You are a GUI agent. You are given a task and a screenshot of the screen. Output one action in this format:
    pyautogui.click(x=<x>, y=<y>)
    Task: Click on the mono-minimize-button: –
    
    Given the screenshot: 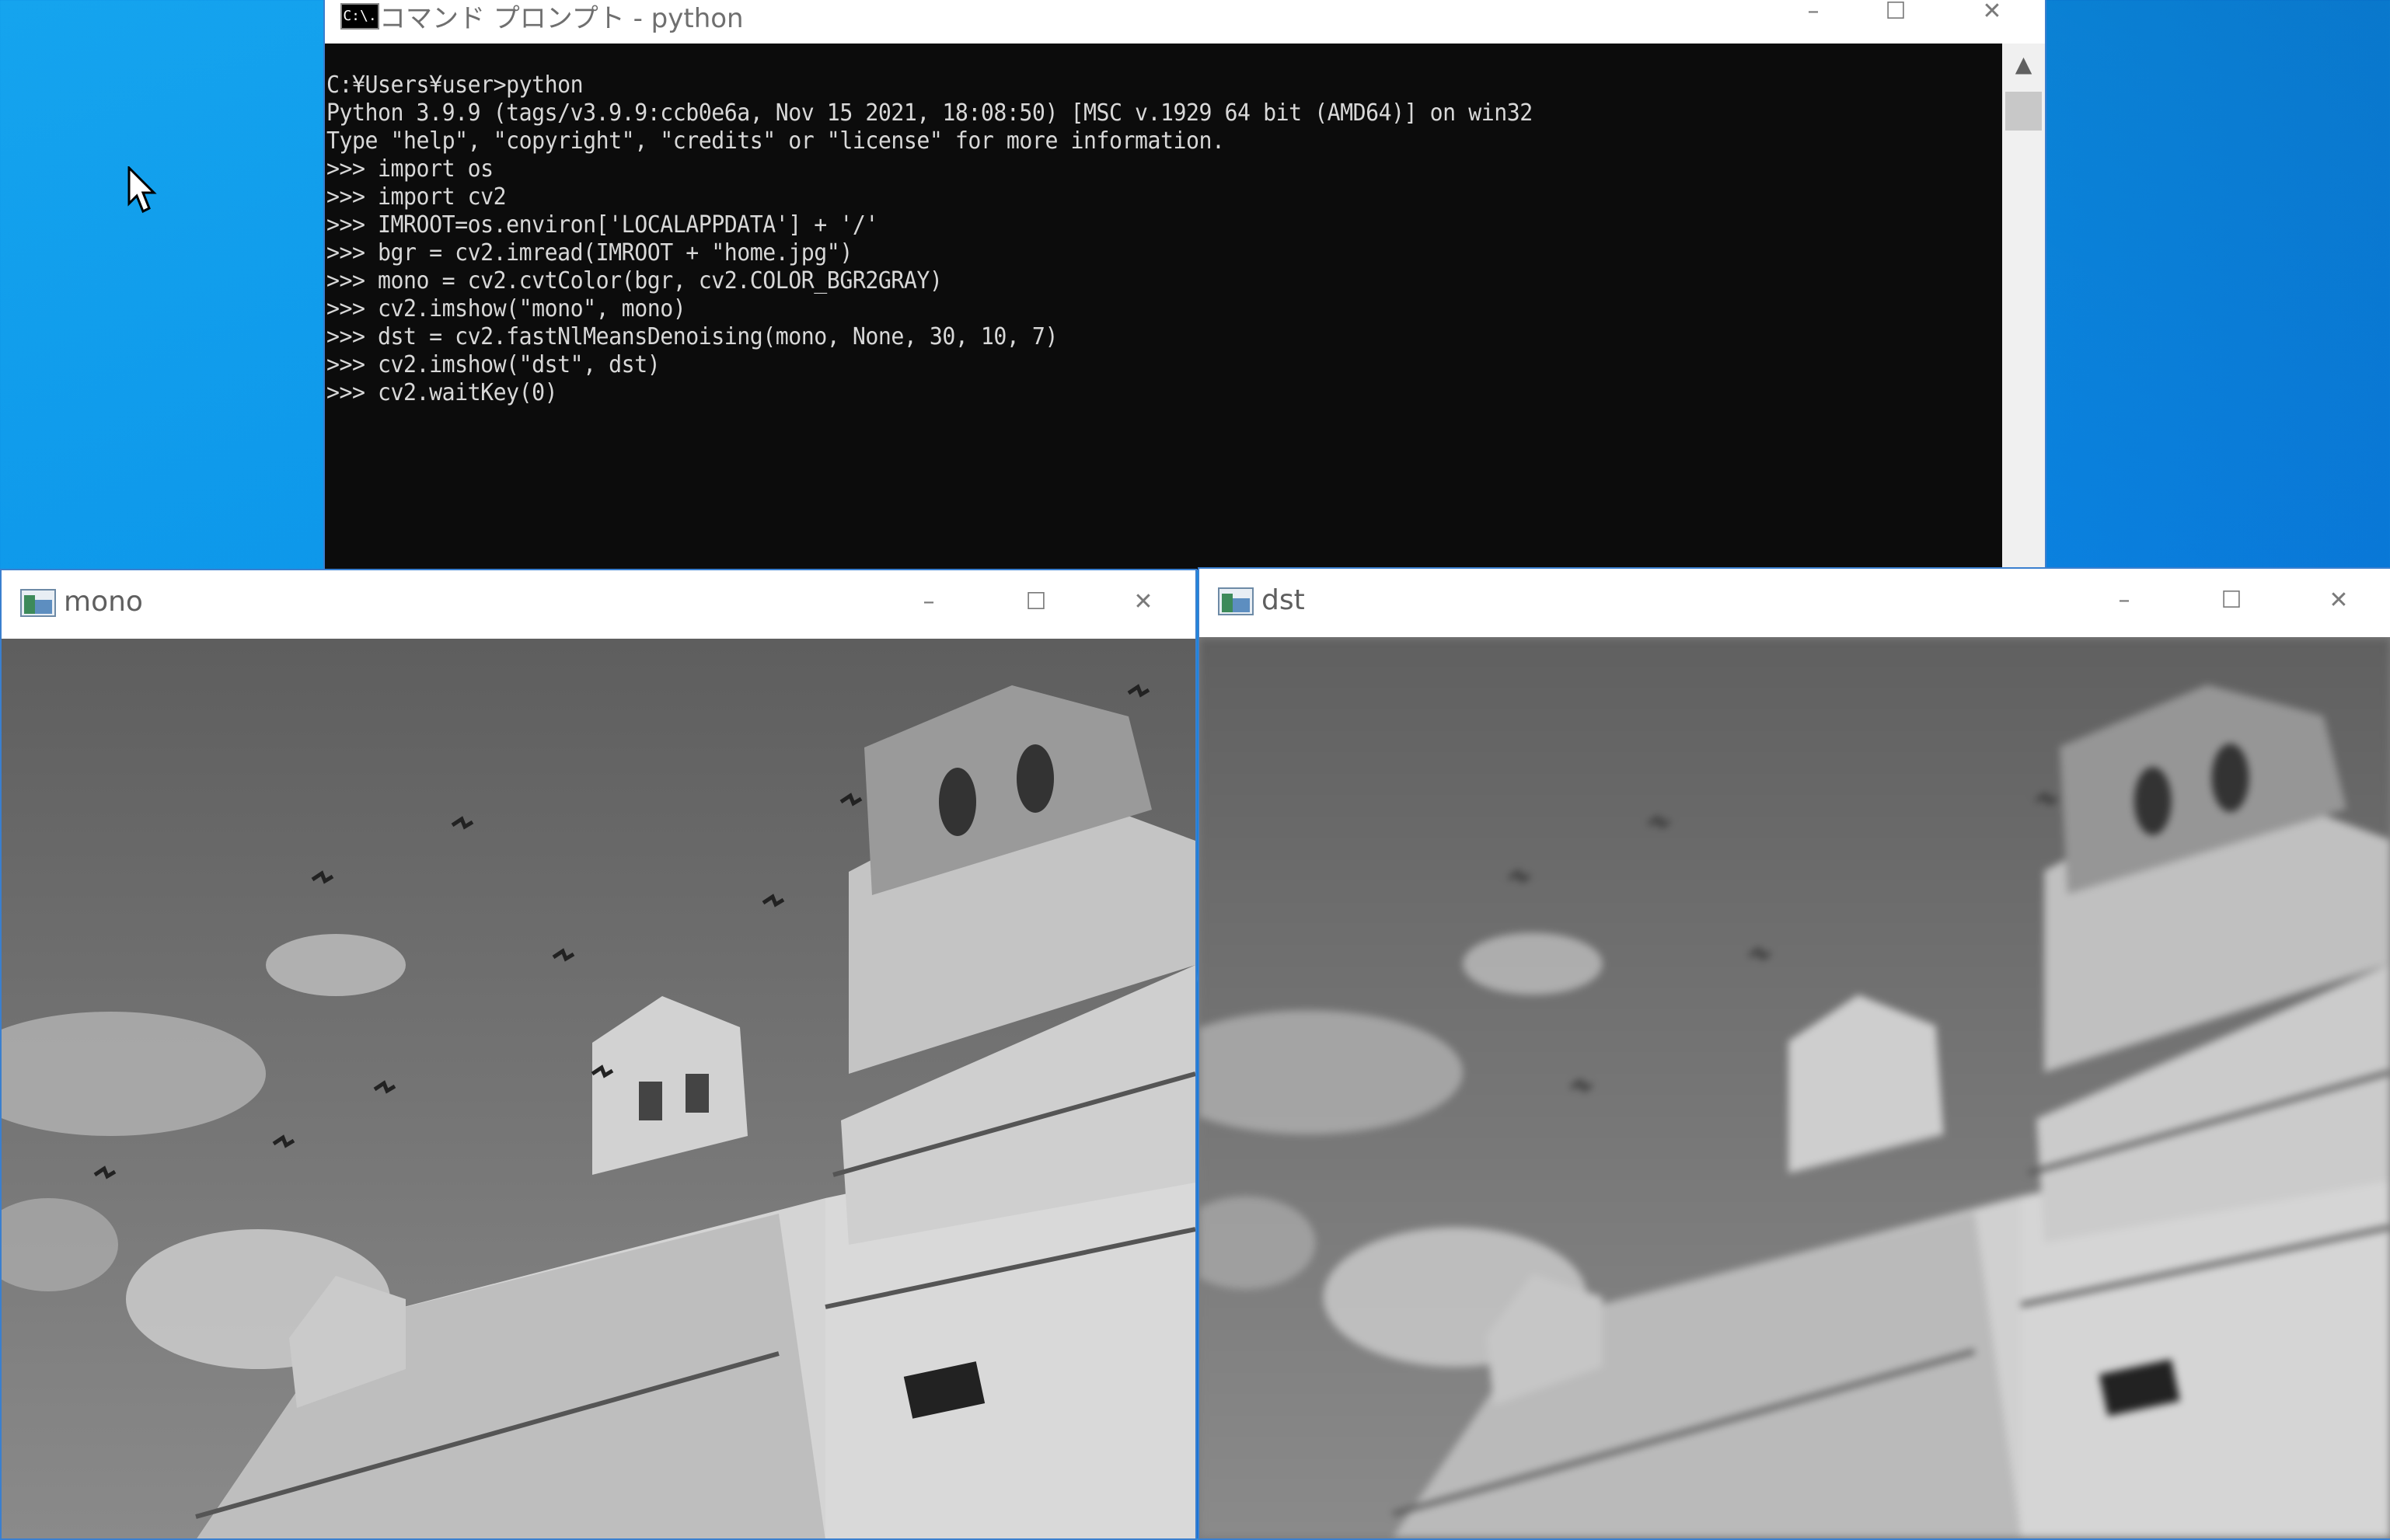 What is the action you would take?
    pyautogui.click(x=929, y=606)
    